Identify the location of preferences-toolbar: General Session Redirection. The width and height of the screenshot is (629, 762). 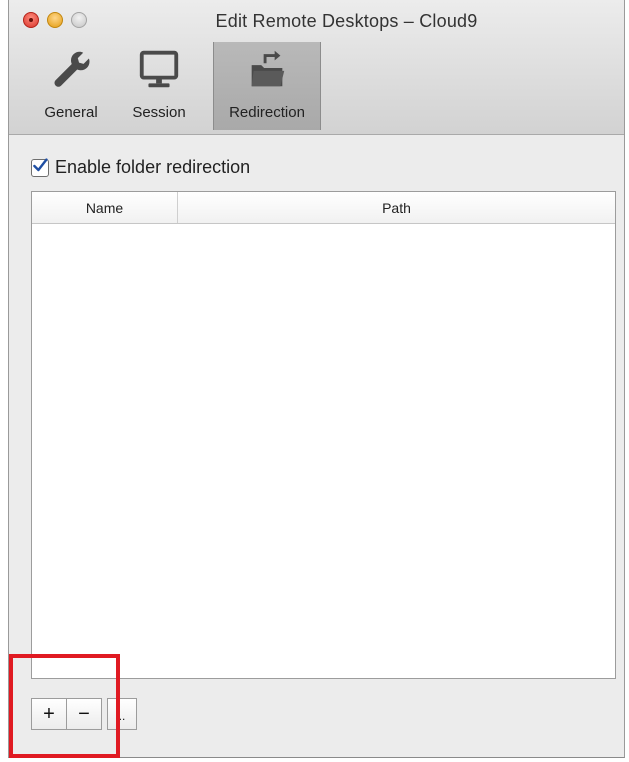
(174, 86).